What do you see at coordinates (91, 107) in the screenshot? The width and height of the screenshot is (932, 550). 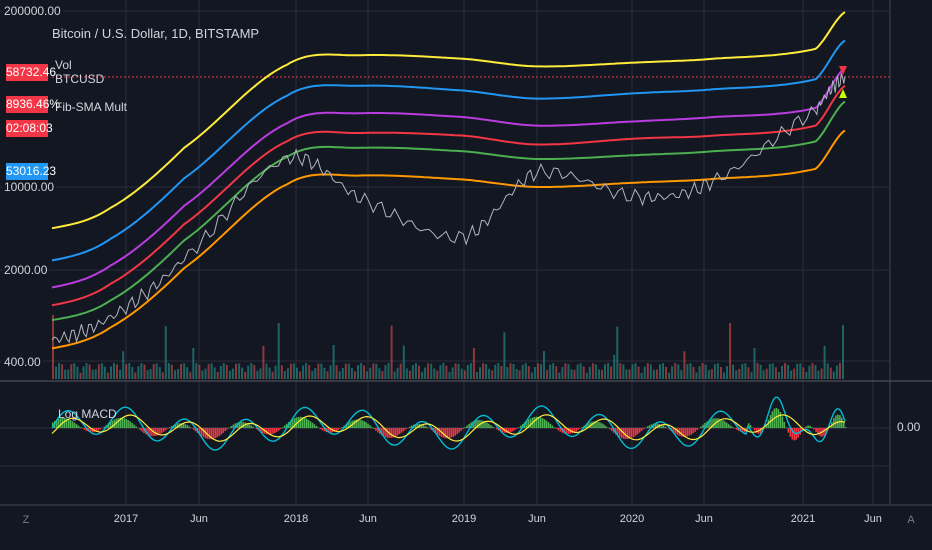 I see `indicator-label: Fib-SMA Mult` at bounding box center [91, 107].